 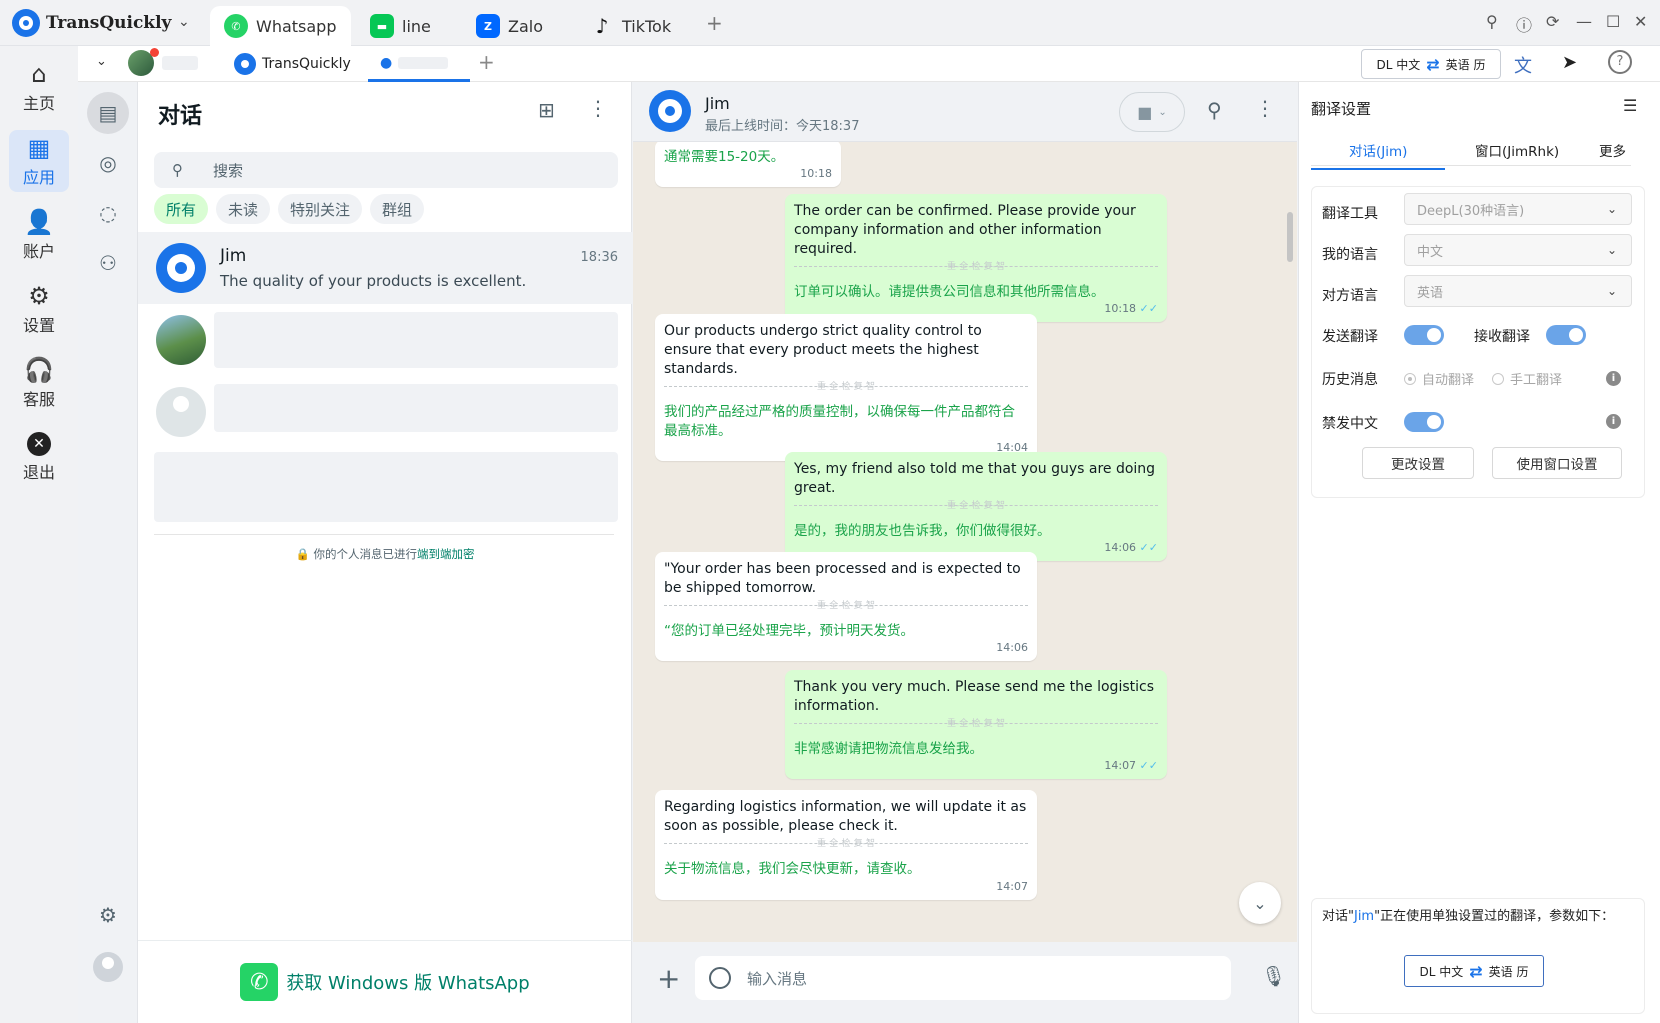 What do you see at coordinates (1273, 976) in the screenshot?
I see `microphone-icon: 🎙` at bounding box center [1273, 976].